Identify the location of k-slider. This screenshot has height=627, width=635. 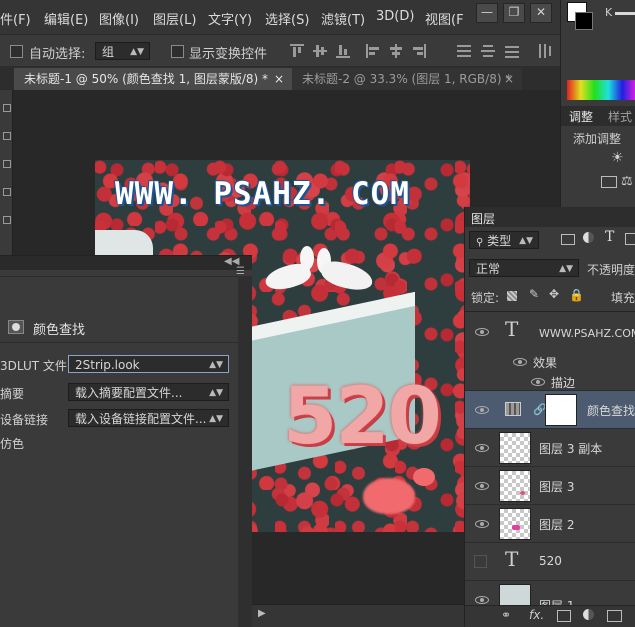
(625, 13).